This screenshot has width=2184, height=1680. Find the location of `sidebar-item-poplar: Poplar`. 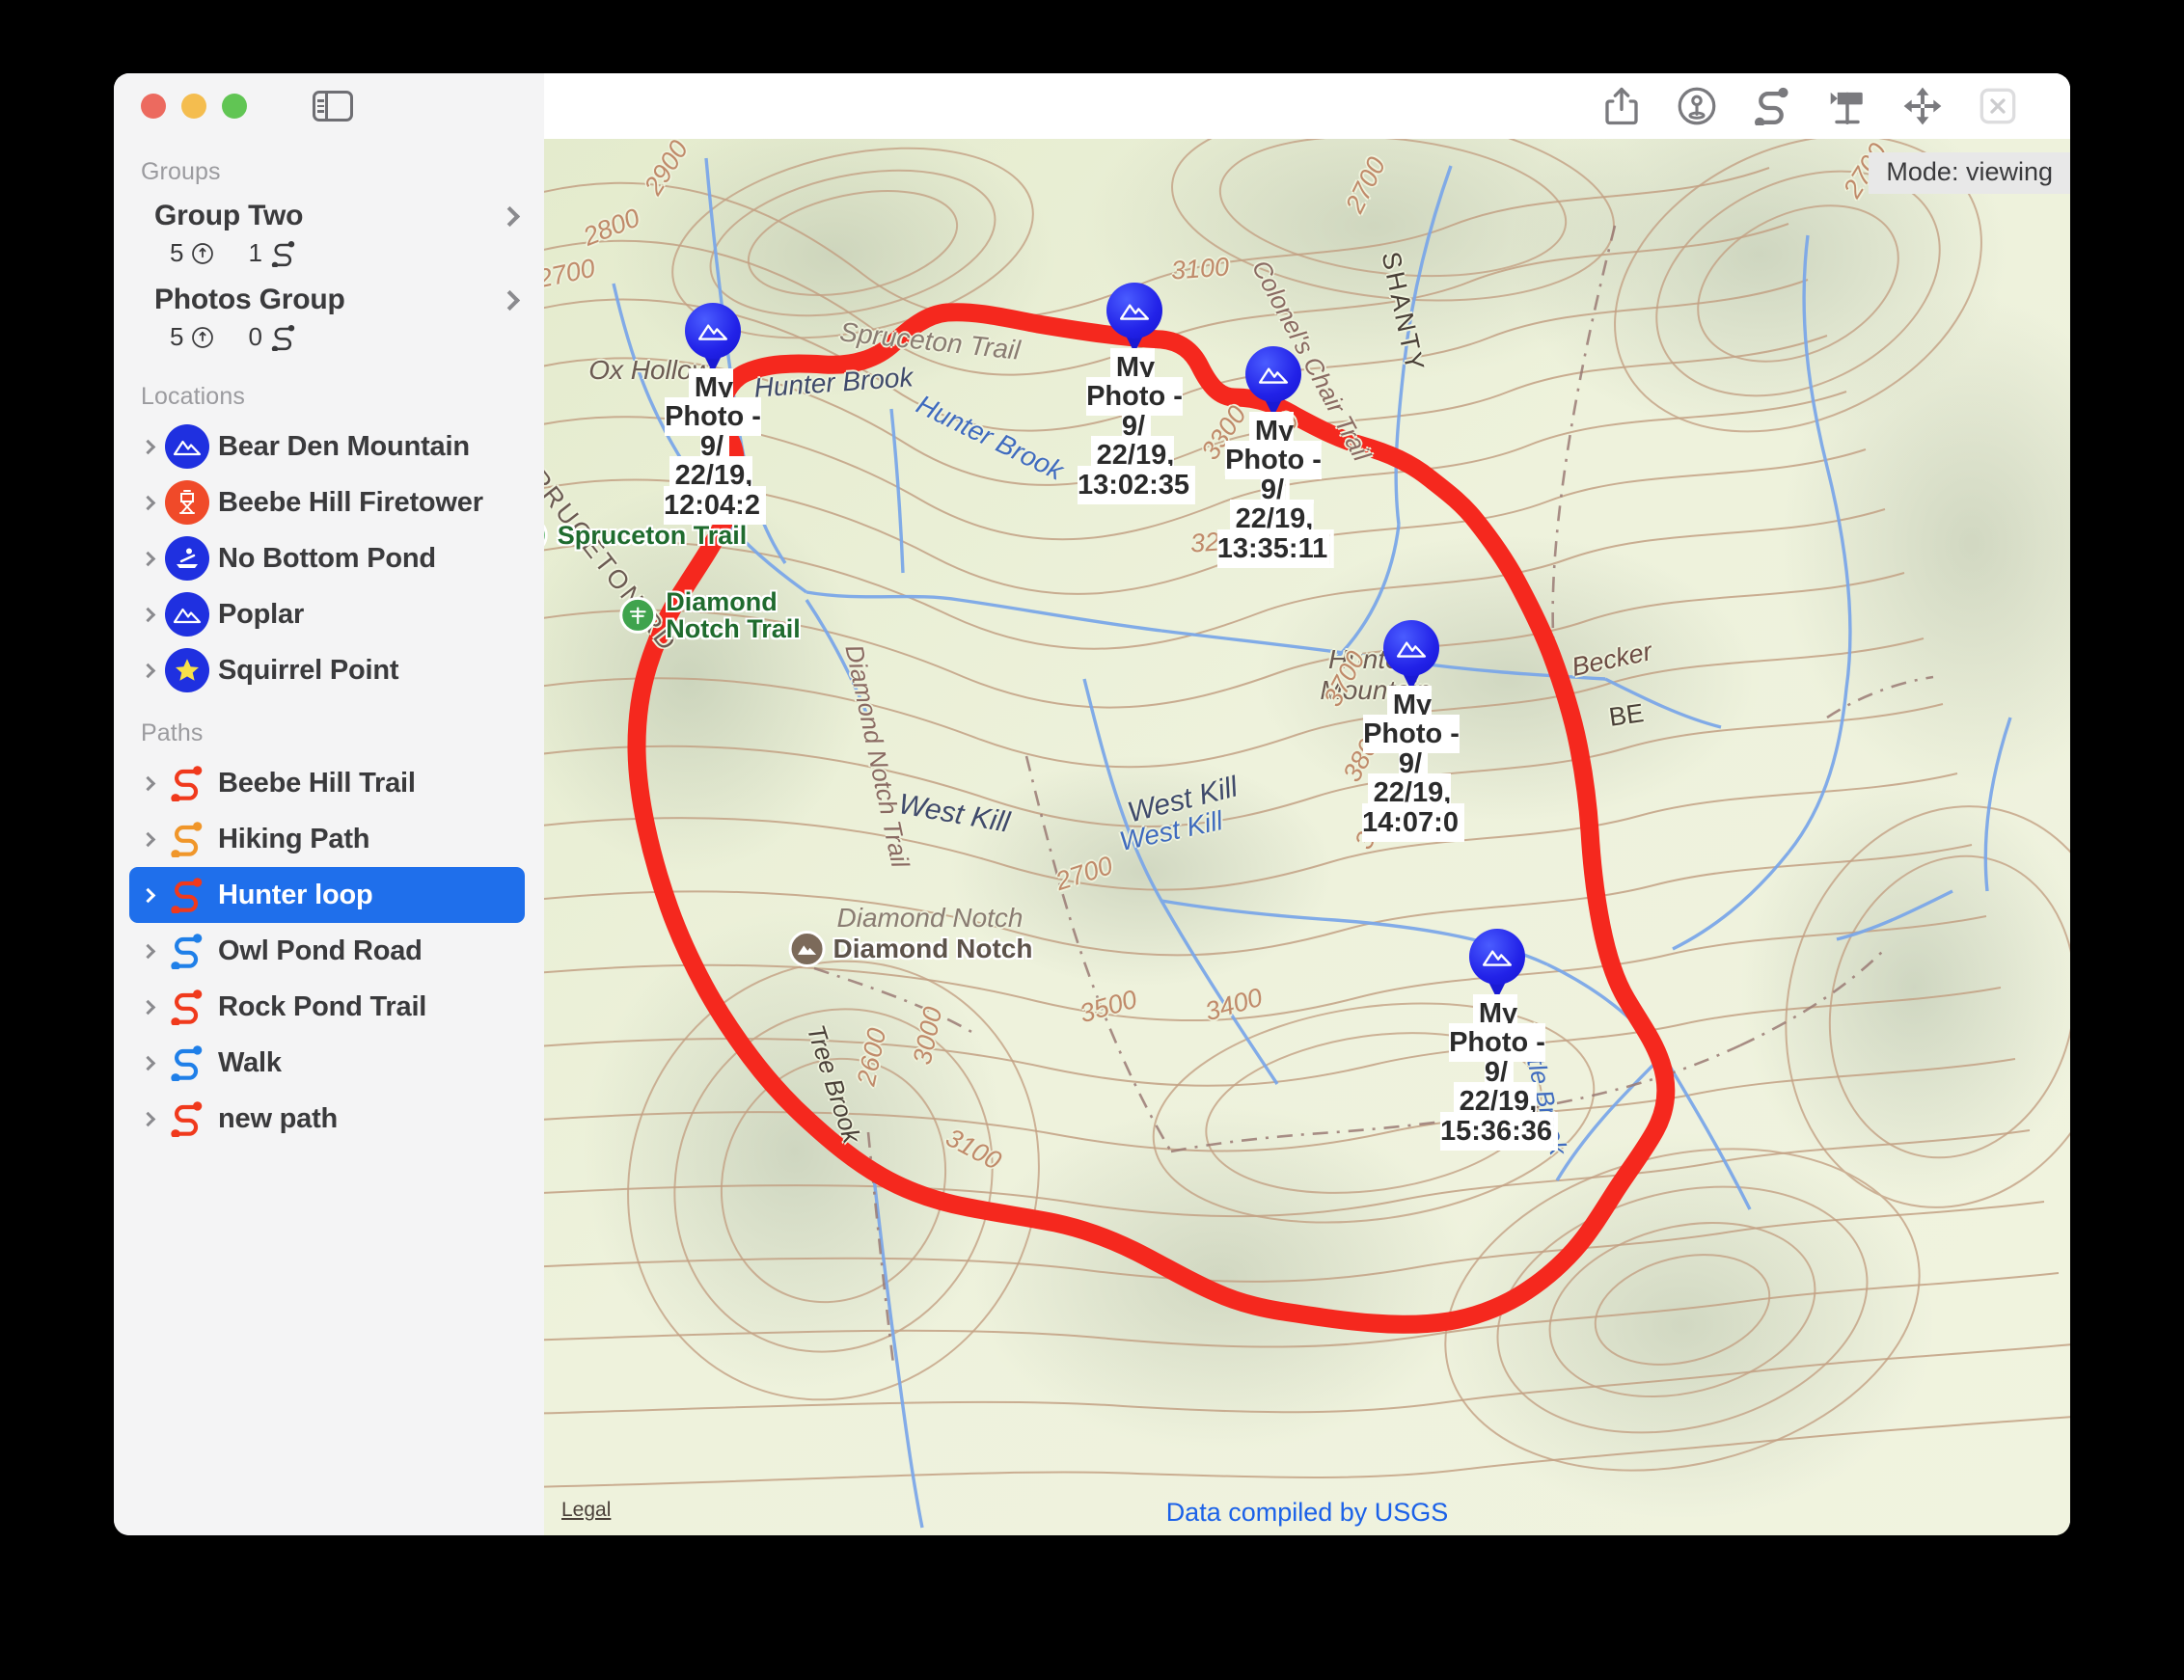

sidebar-item-poplar: Poplar is located at coordinates (327, 614).